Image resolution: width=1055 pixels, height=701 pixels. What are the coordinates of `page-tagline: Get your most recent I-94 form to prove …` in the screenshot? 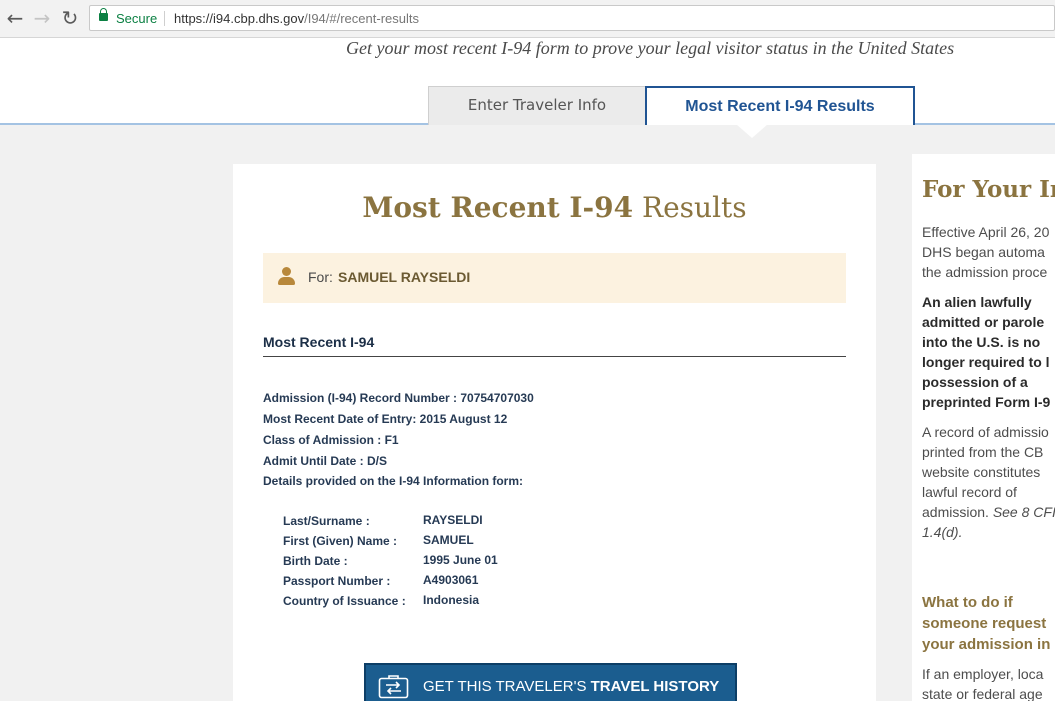 It's located at (650, 48).